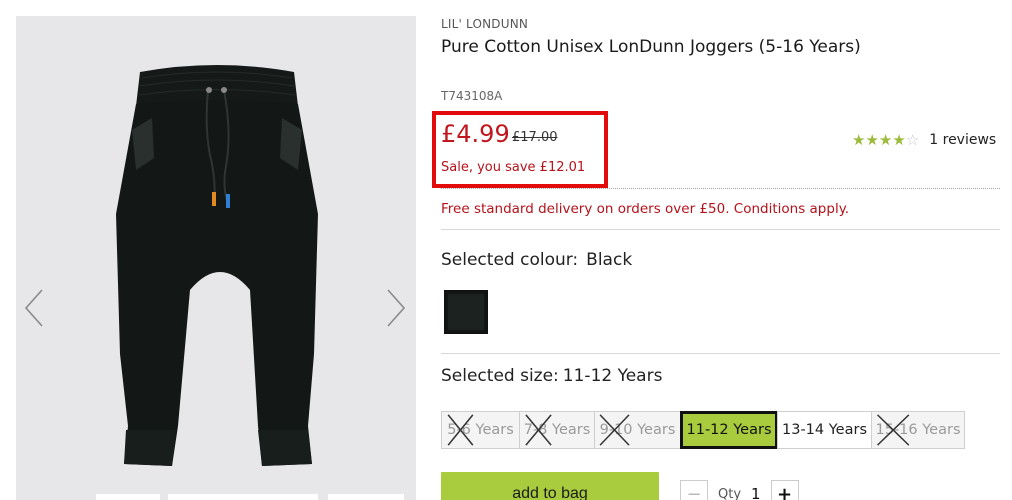 This screenshot has height=500, width=1012. I want to click on size-option-label: 11-12 Years, so click(729, 430).